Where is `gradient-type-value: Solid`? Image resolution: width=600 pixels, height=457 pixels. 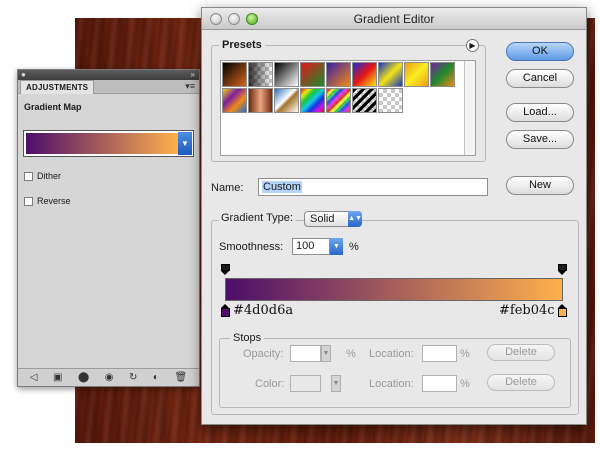 gradient-type-value: Solid is located at coordinates (322, 219).